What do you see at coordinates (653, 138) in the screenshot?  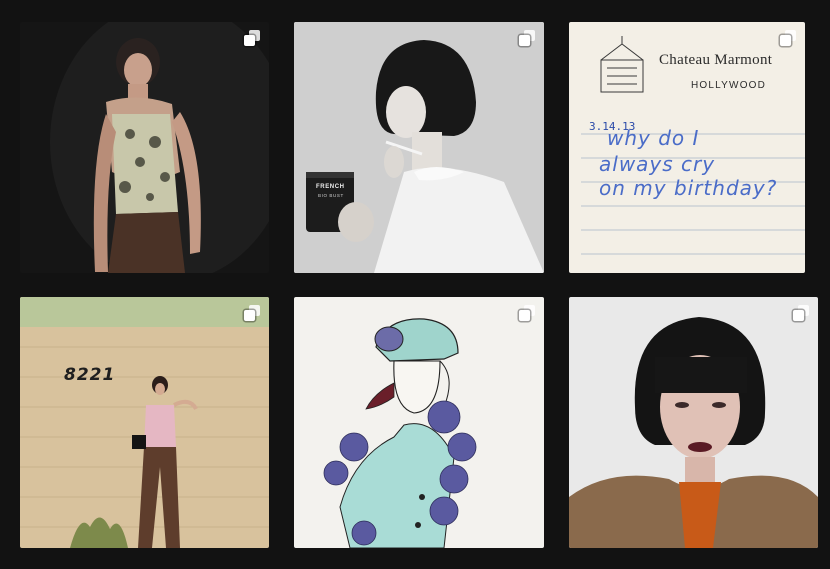 I see `note-line-1: why do I` at bounding box center [653, 138].